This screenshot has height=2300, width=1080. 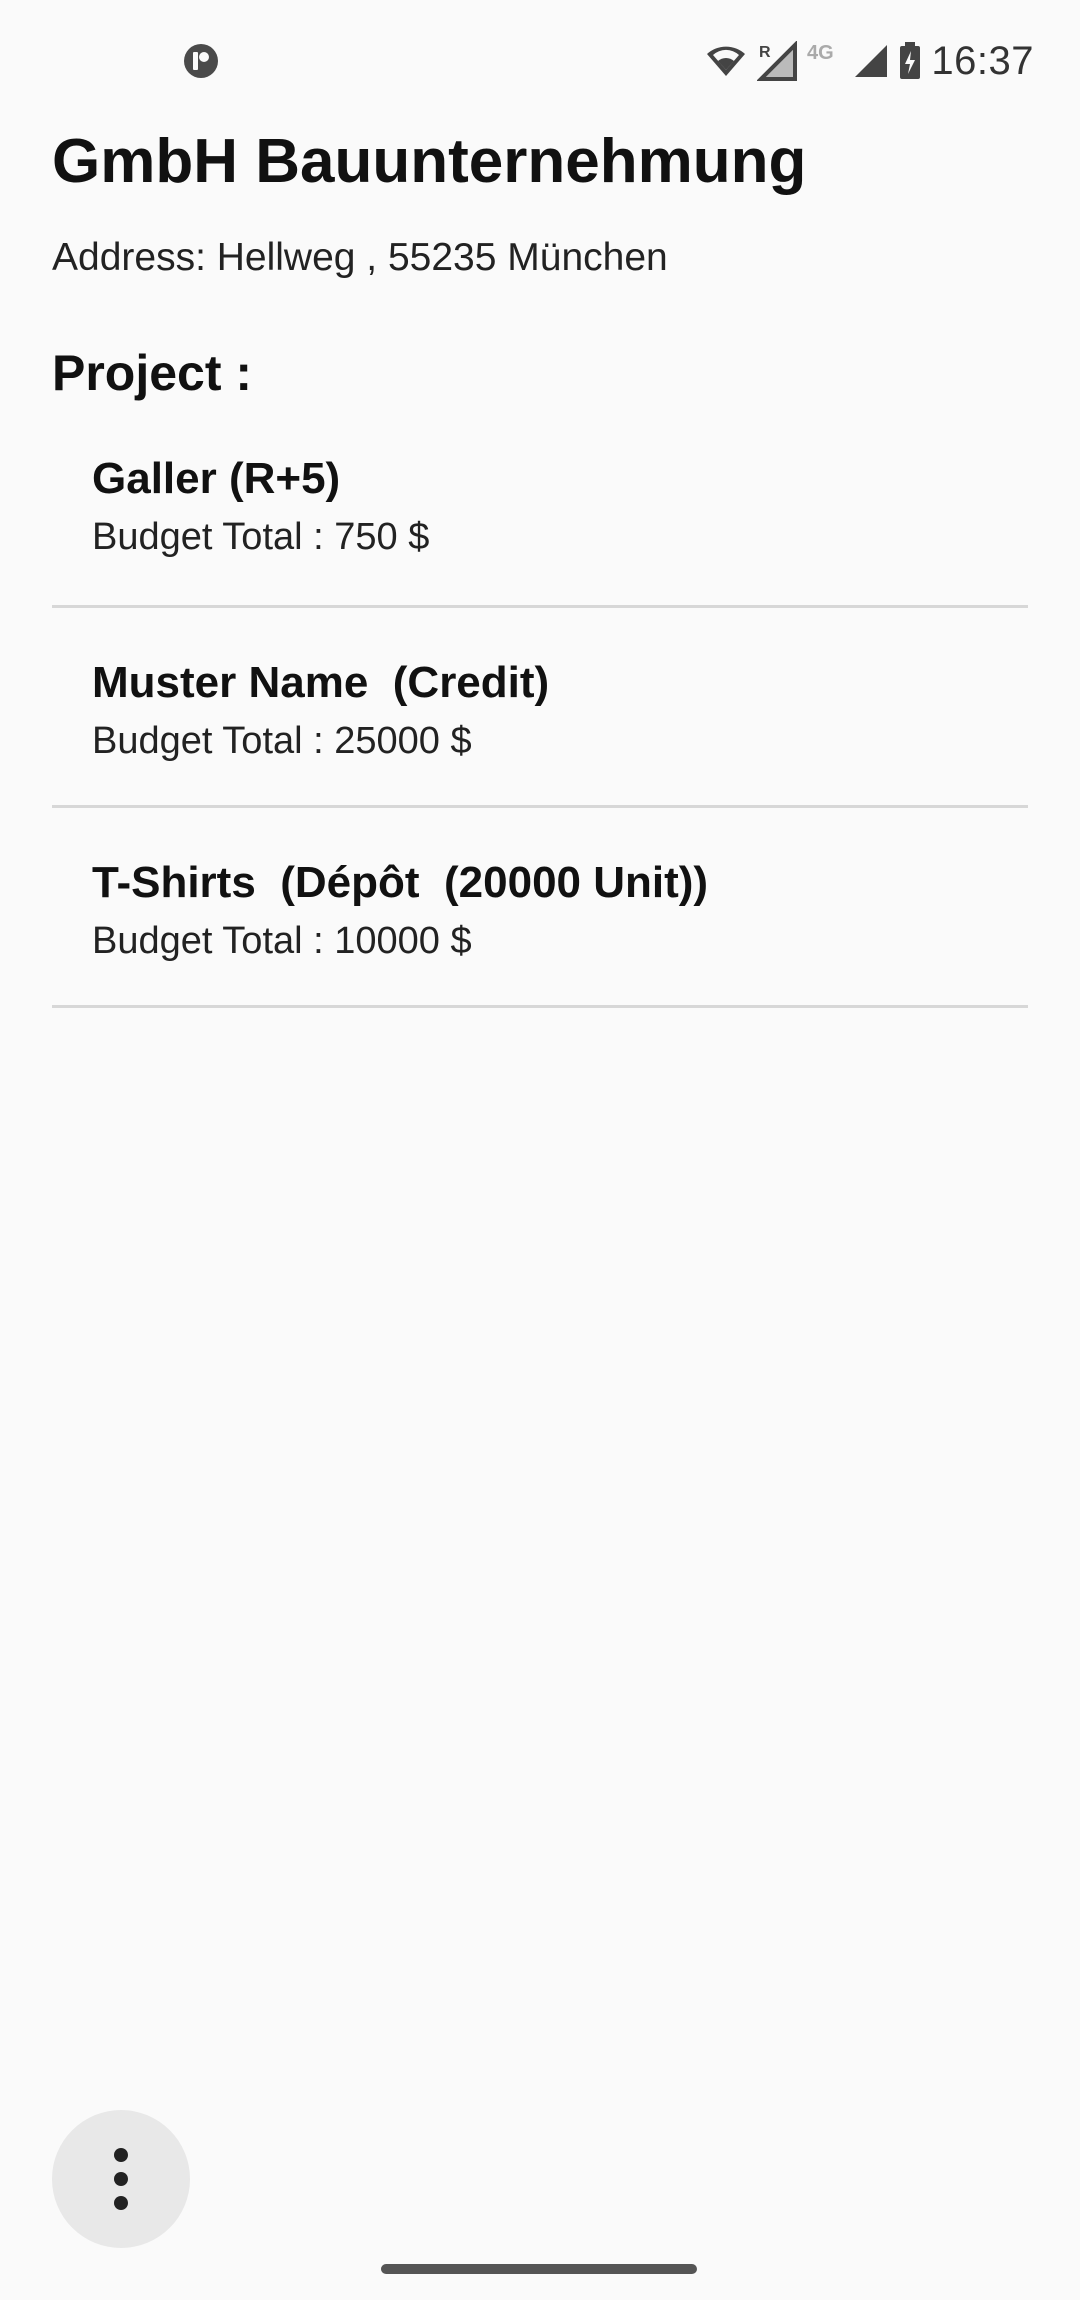 I want to click on wifi-icon, so click(x=726, y=61).